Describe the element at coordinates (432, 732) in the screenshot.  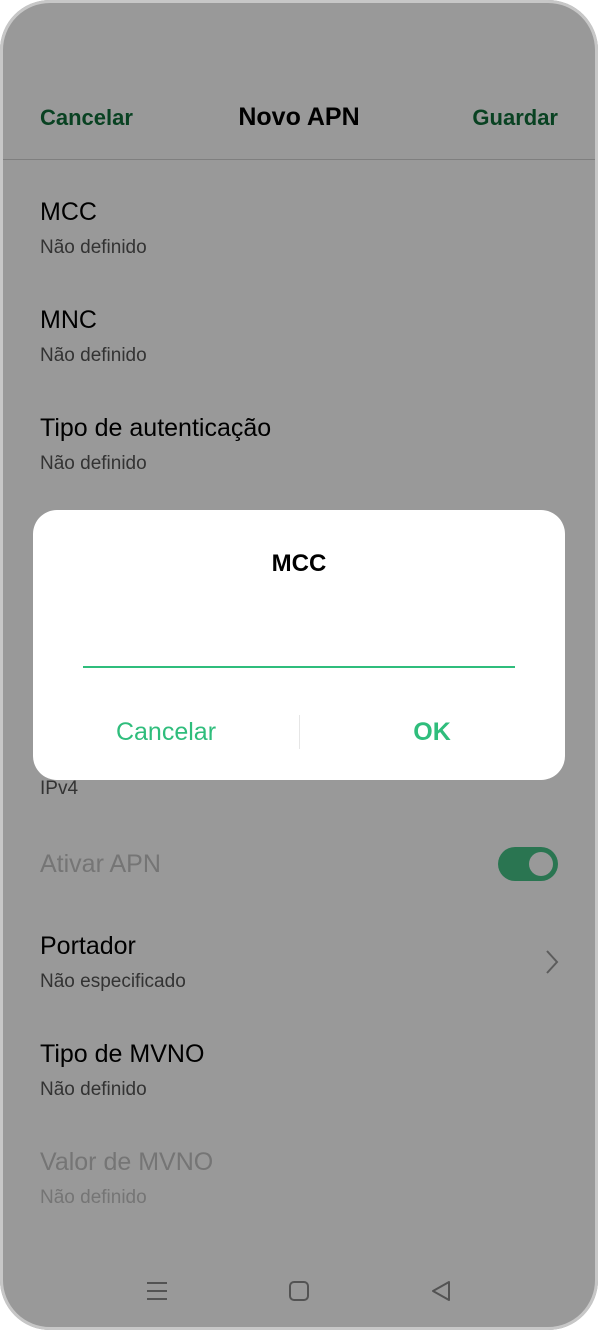
I see `dialog-ok-button: OK` at that location.